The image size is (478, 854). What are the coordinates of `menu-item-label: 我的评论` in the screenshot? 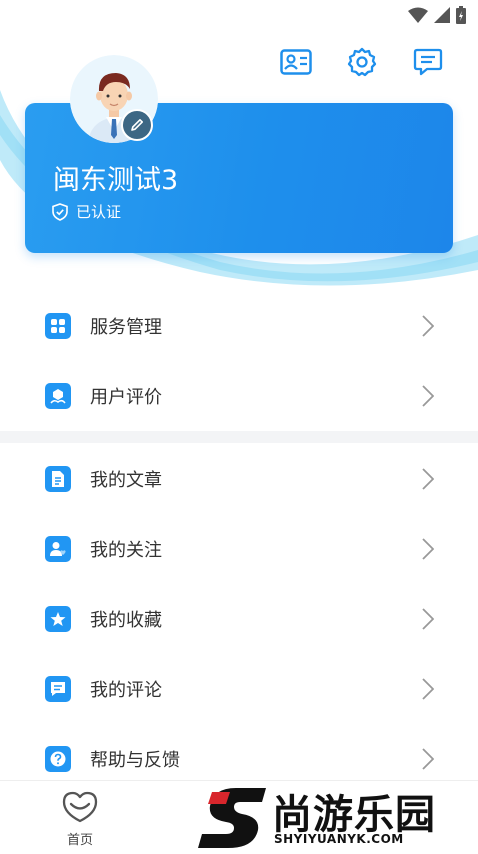 It's located at (126, 690).